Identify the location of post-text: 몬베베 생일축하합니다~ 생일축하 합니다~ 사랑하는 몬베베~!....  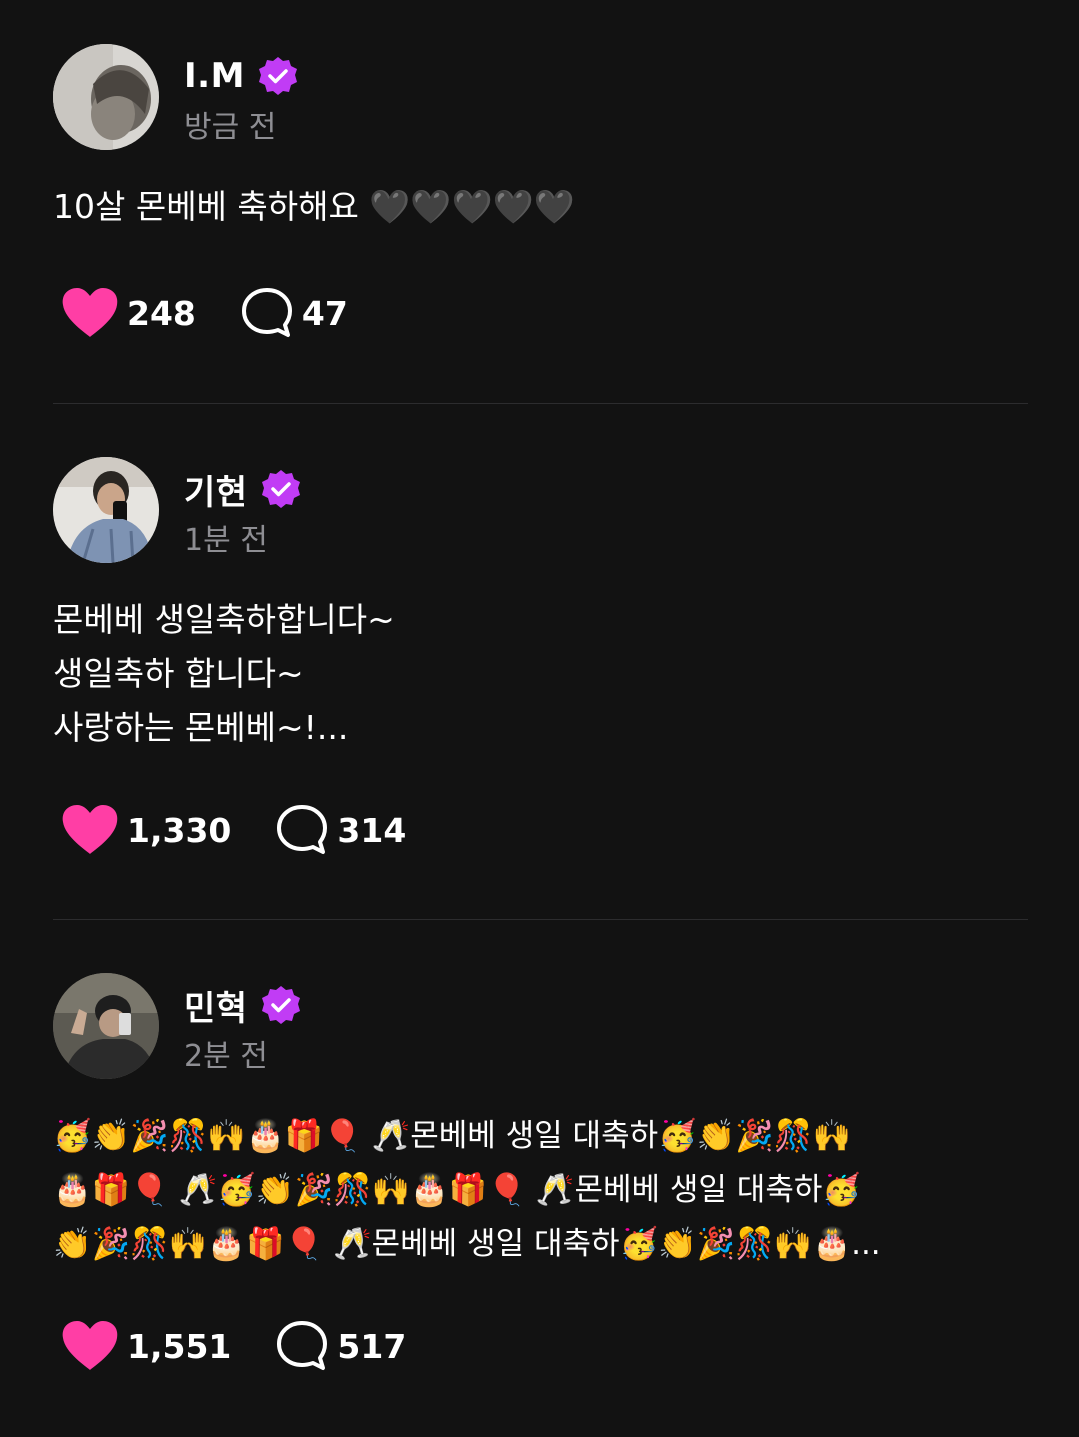
(224, 674).